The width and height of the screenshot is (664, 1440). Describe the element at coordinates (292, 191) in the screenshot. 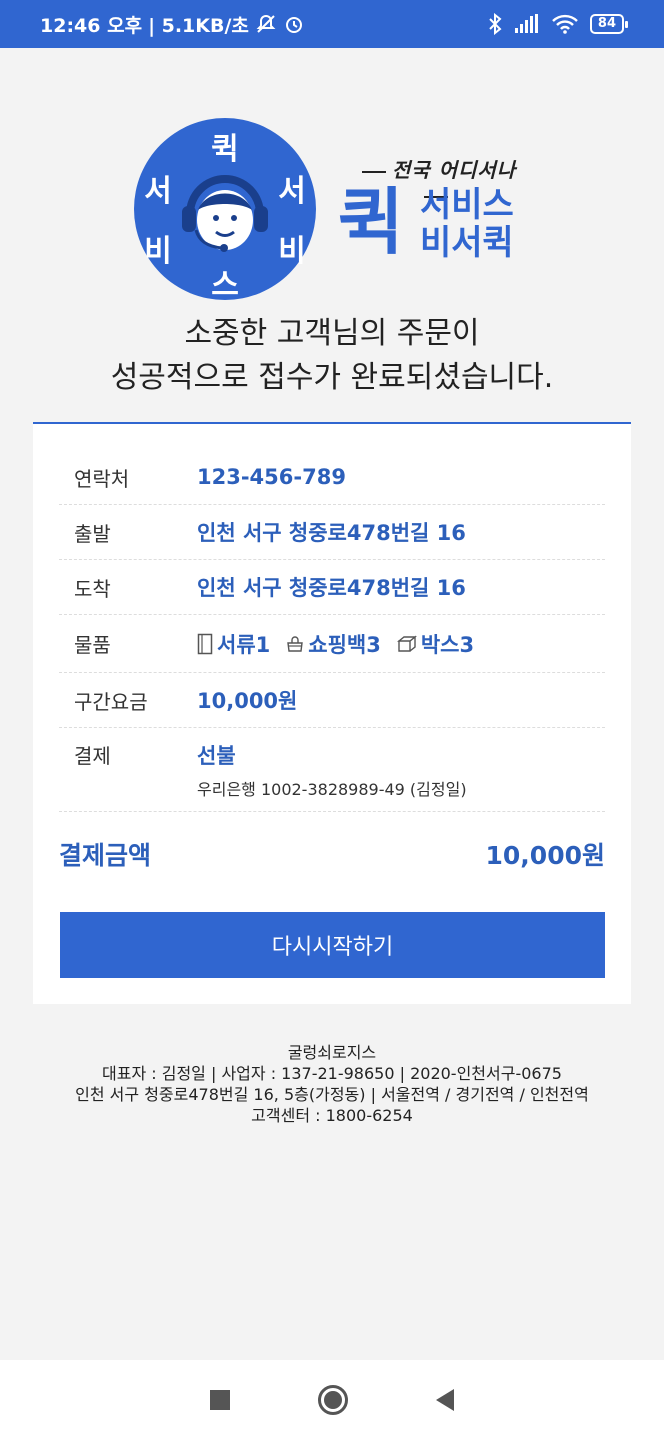

I see `logo-char-right-top: 서` at that location.